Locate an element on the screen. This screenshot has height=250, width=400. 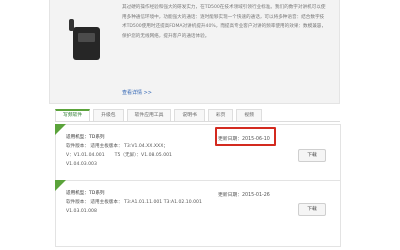
version-text-a: V：V1.01.04.001 is located at coordinates (85, 155).